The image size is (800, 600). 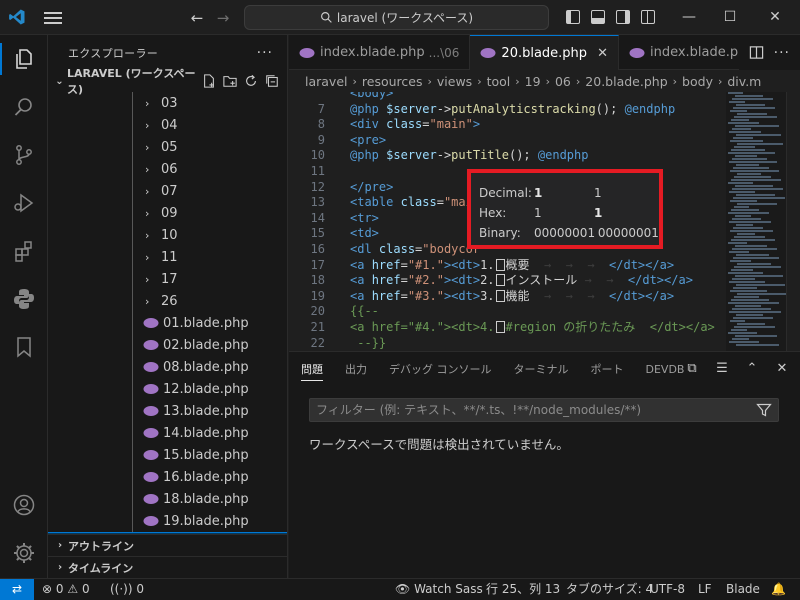 What do you see at coordinates (533, 81) in the screenshot?
I see `breadcrumb-item: 19` at bounding box center [533, 81].